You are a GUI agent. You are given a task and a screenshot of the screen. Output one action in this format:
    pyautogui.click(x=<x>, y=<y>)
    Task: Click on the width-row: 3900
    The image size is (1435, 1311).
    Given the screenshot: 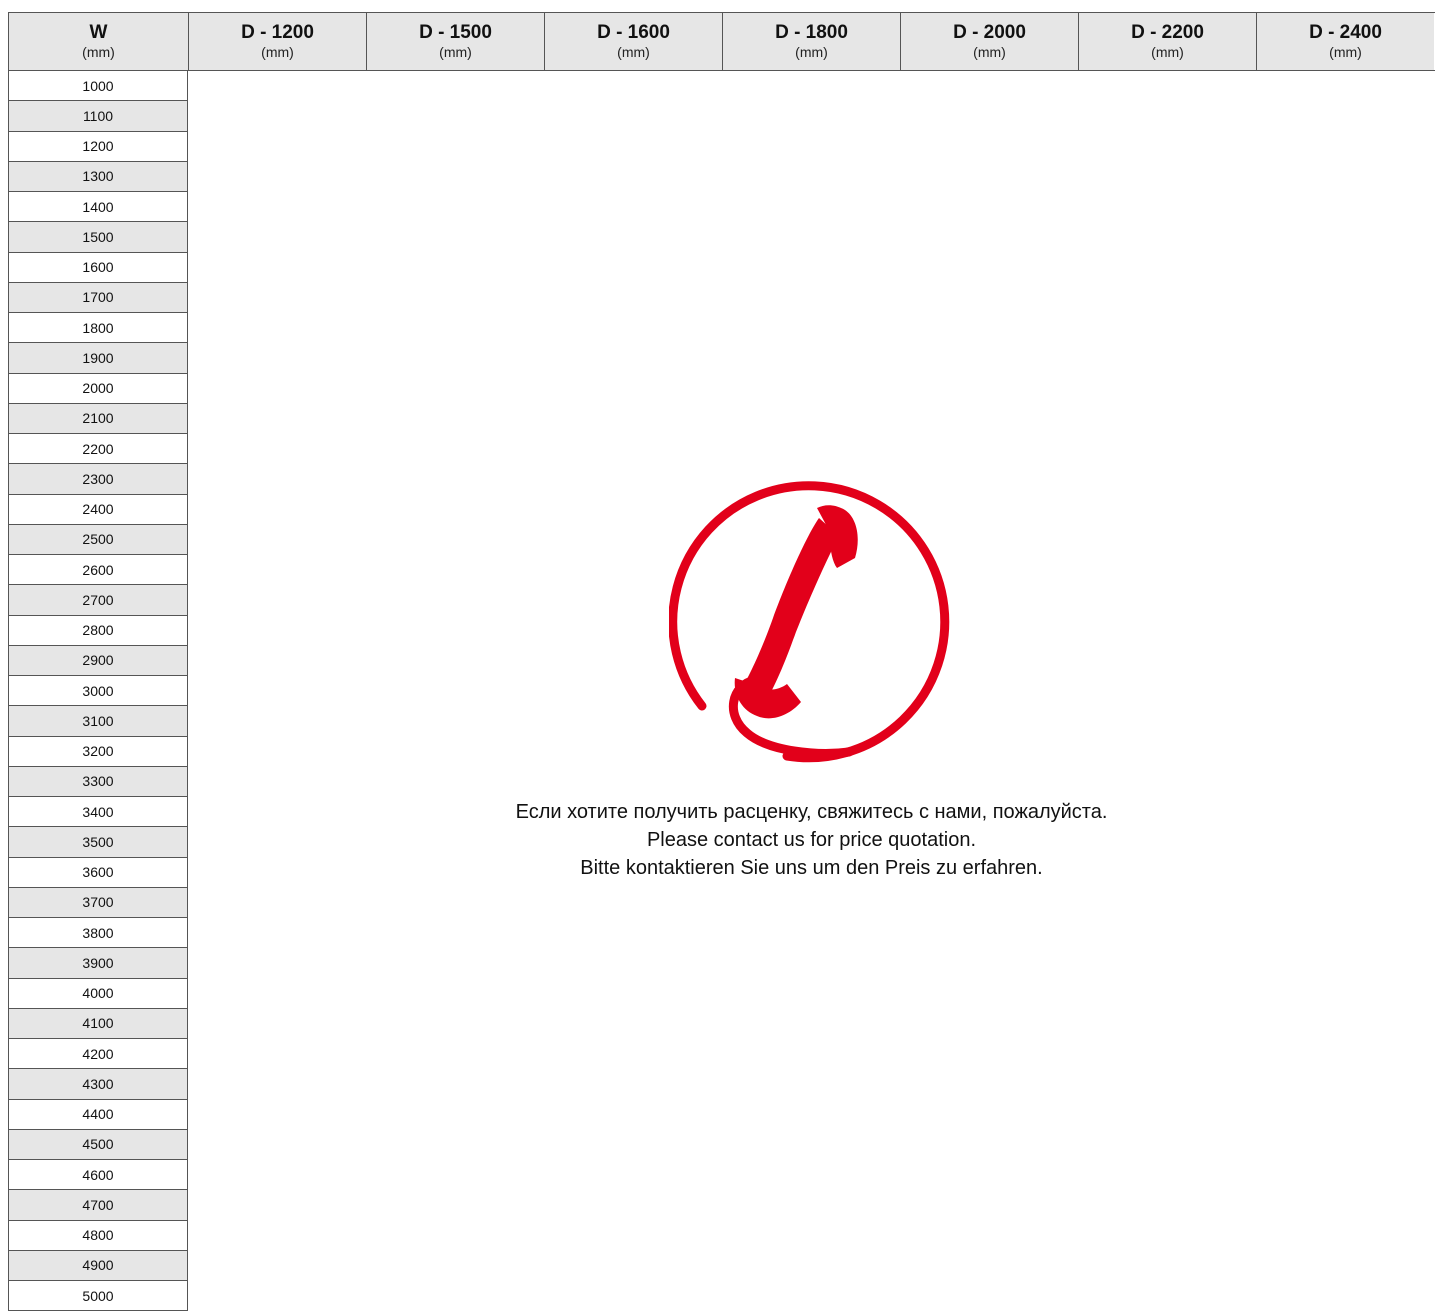 What is the action you would take?
    pyautogui.click(x=98, y=963)
    